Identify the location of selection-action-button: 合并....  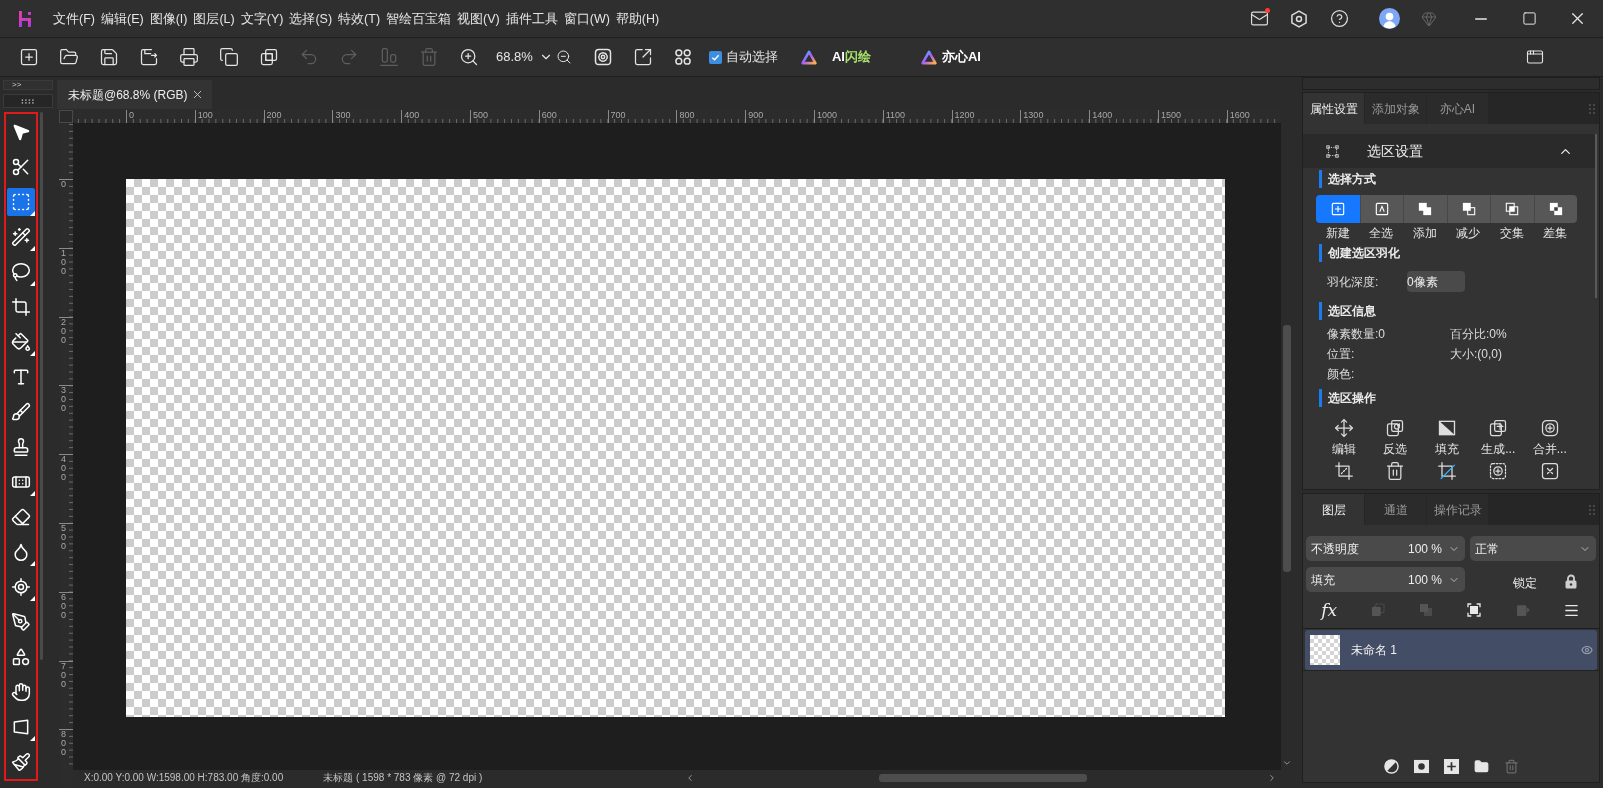
(1550, 437).